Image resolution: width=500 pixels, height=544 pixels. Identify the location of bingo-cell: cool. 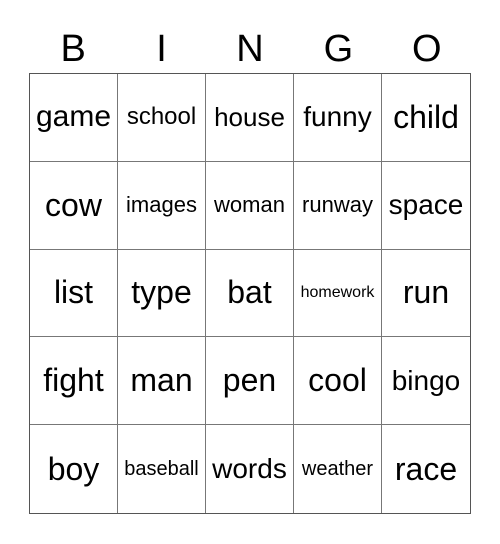
(338, 381).